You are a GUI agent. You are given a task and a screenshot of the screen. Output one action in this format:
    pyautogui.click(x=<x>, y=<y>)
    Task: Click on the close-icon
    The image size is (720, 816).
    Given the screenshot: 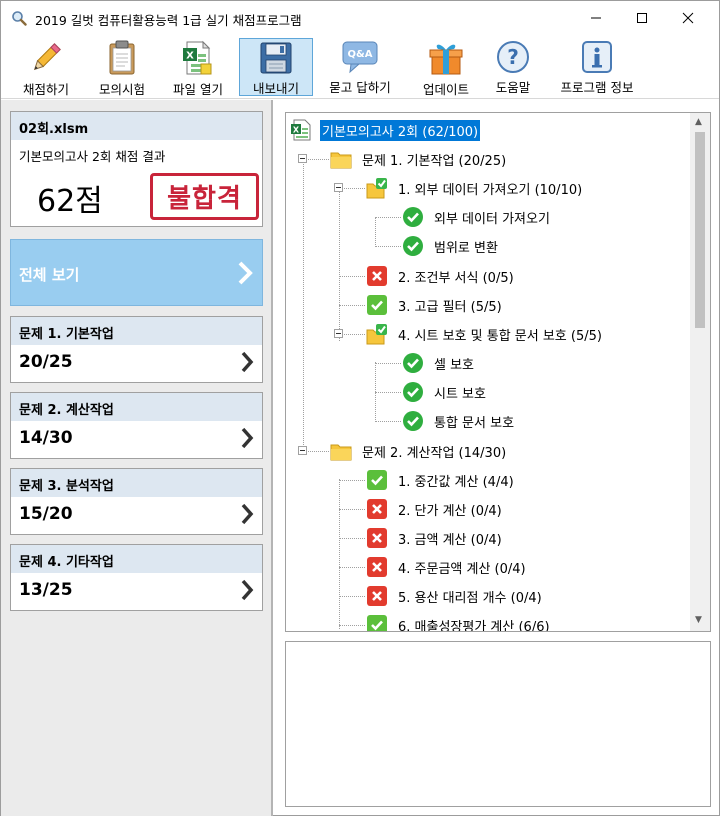 What is the action you would take?
    pyautogui.click(x=688, y=18)
    